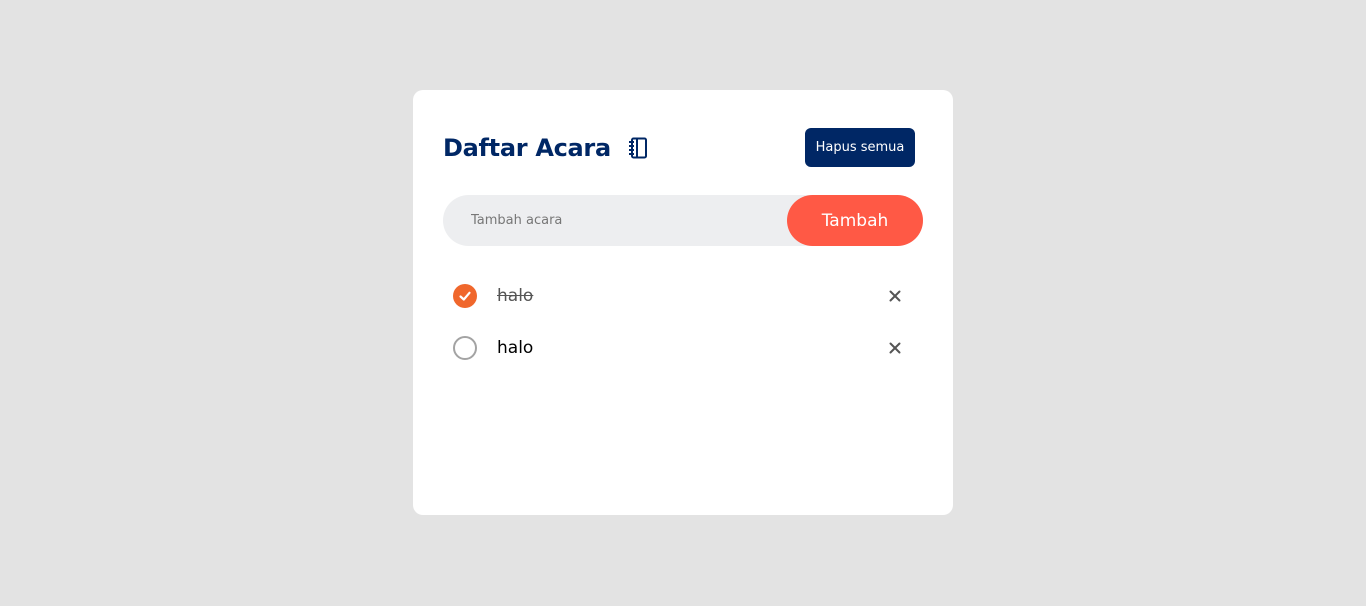  Describe the element at coordinates (679, 148) in the screenshot. I see `header: Daftar Acara Hapus semua` at that location.